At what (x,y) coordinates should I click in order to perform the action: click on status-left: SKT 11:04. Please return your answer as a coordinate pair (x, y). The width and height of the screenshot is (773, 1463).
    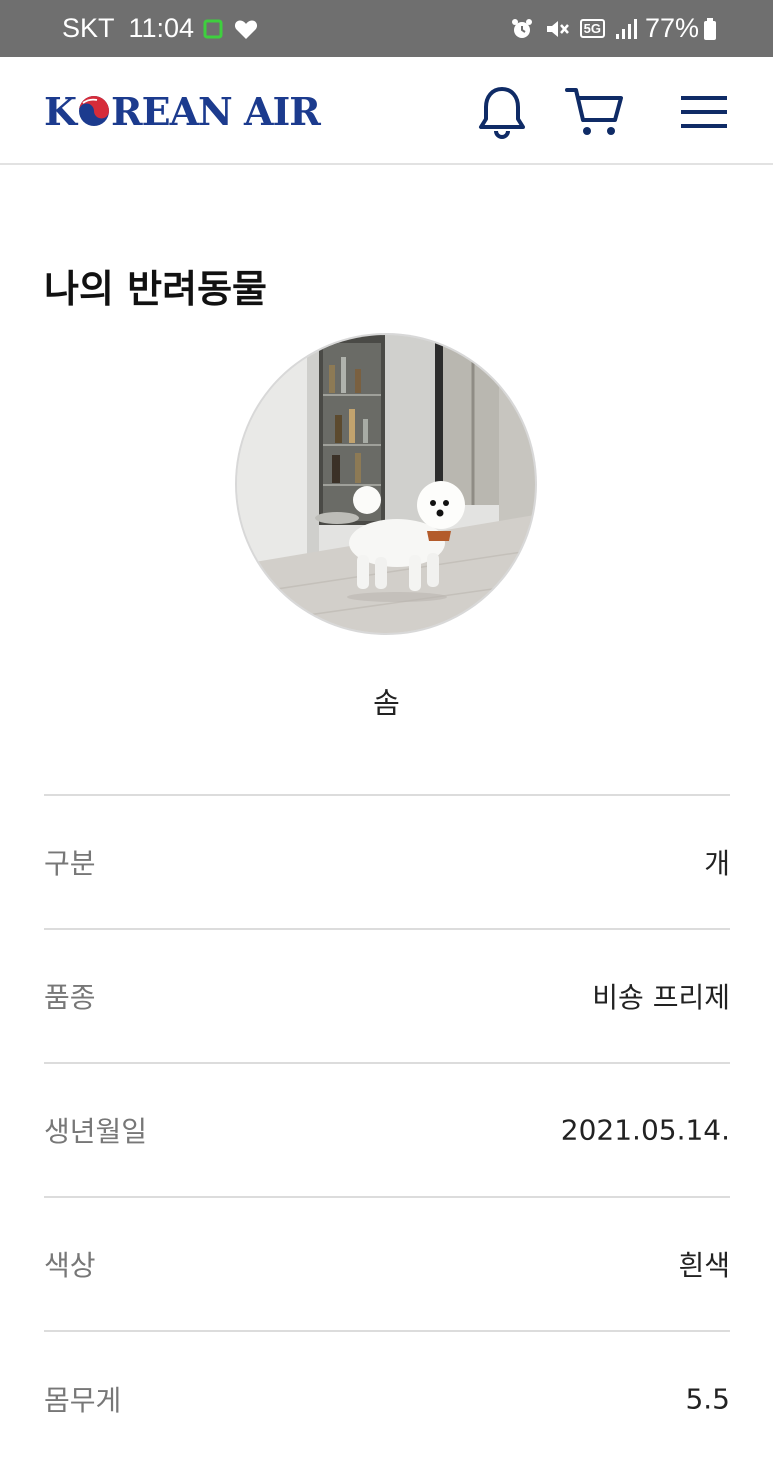
    Looking at the image, I should click on (160, 28).